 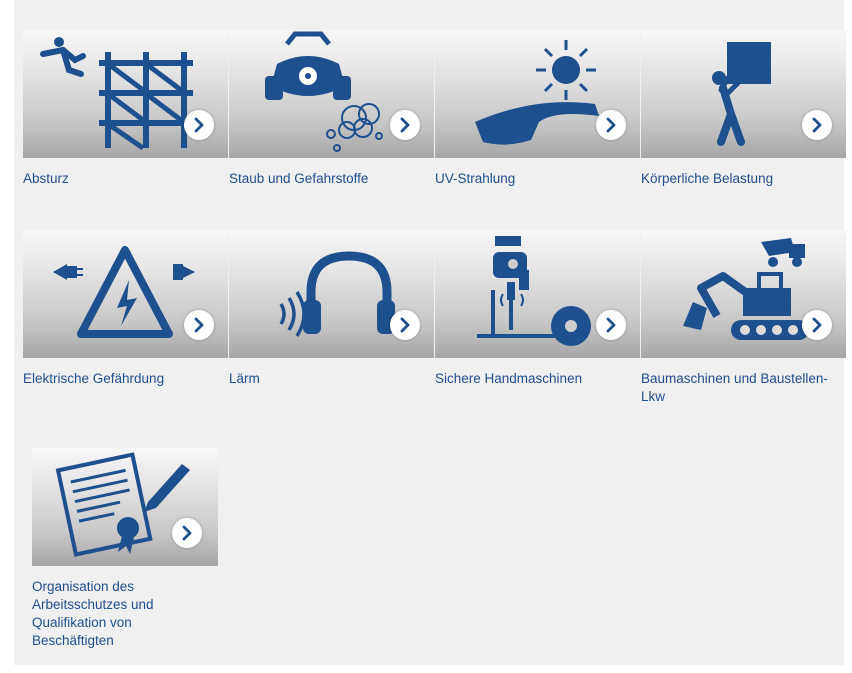 I want to click on tile-uv-strahlung: UV-Strahlung, so click(x=537, y=109).